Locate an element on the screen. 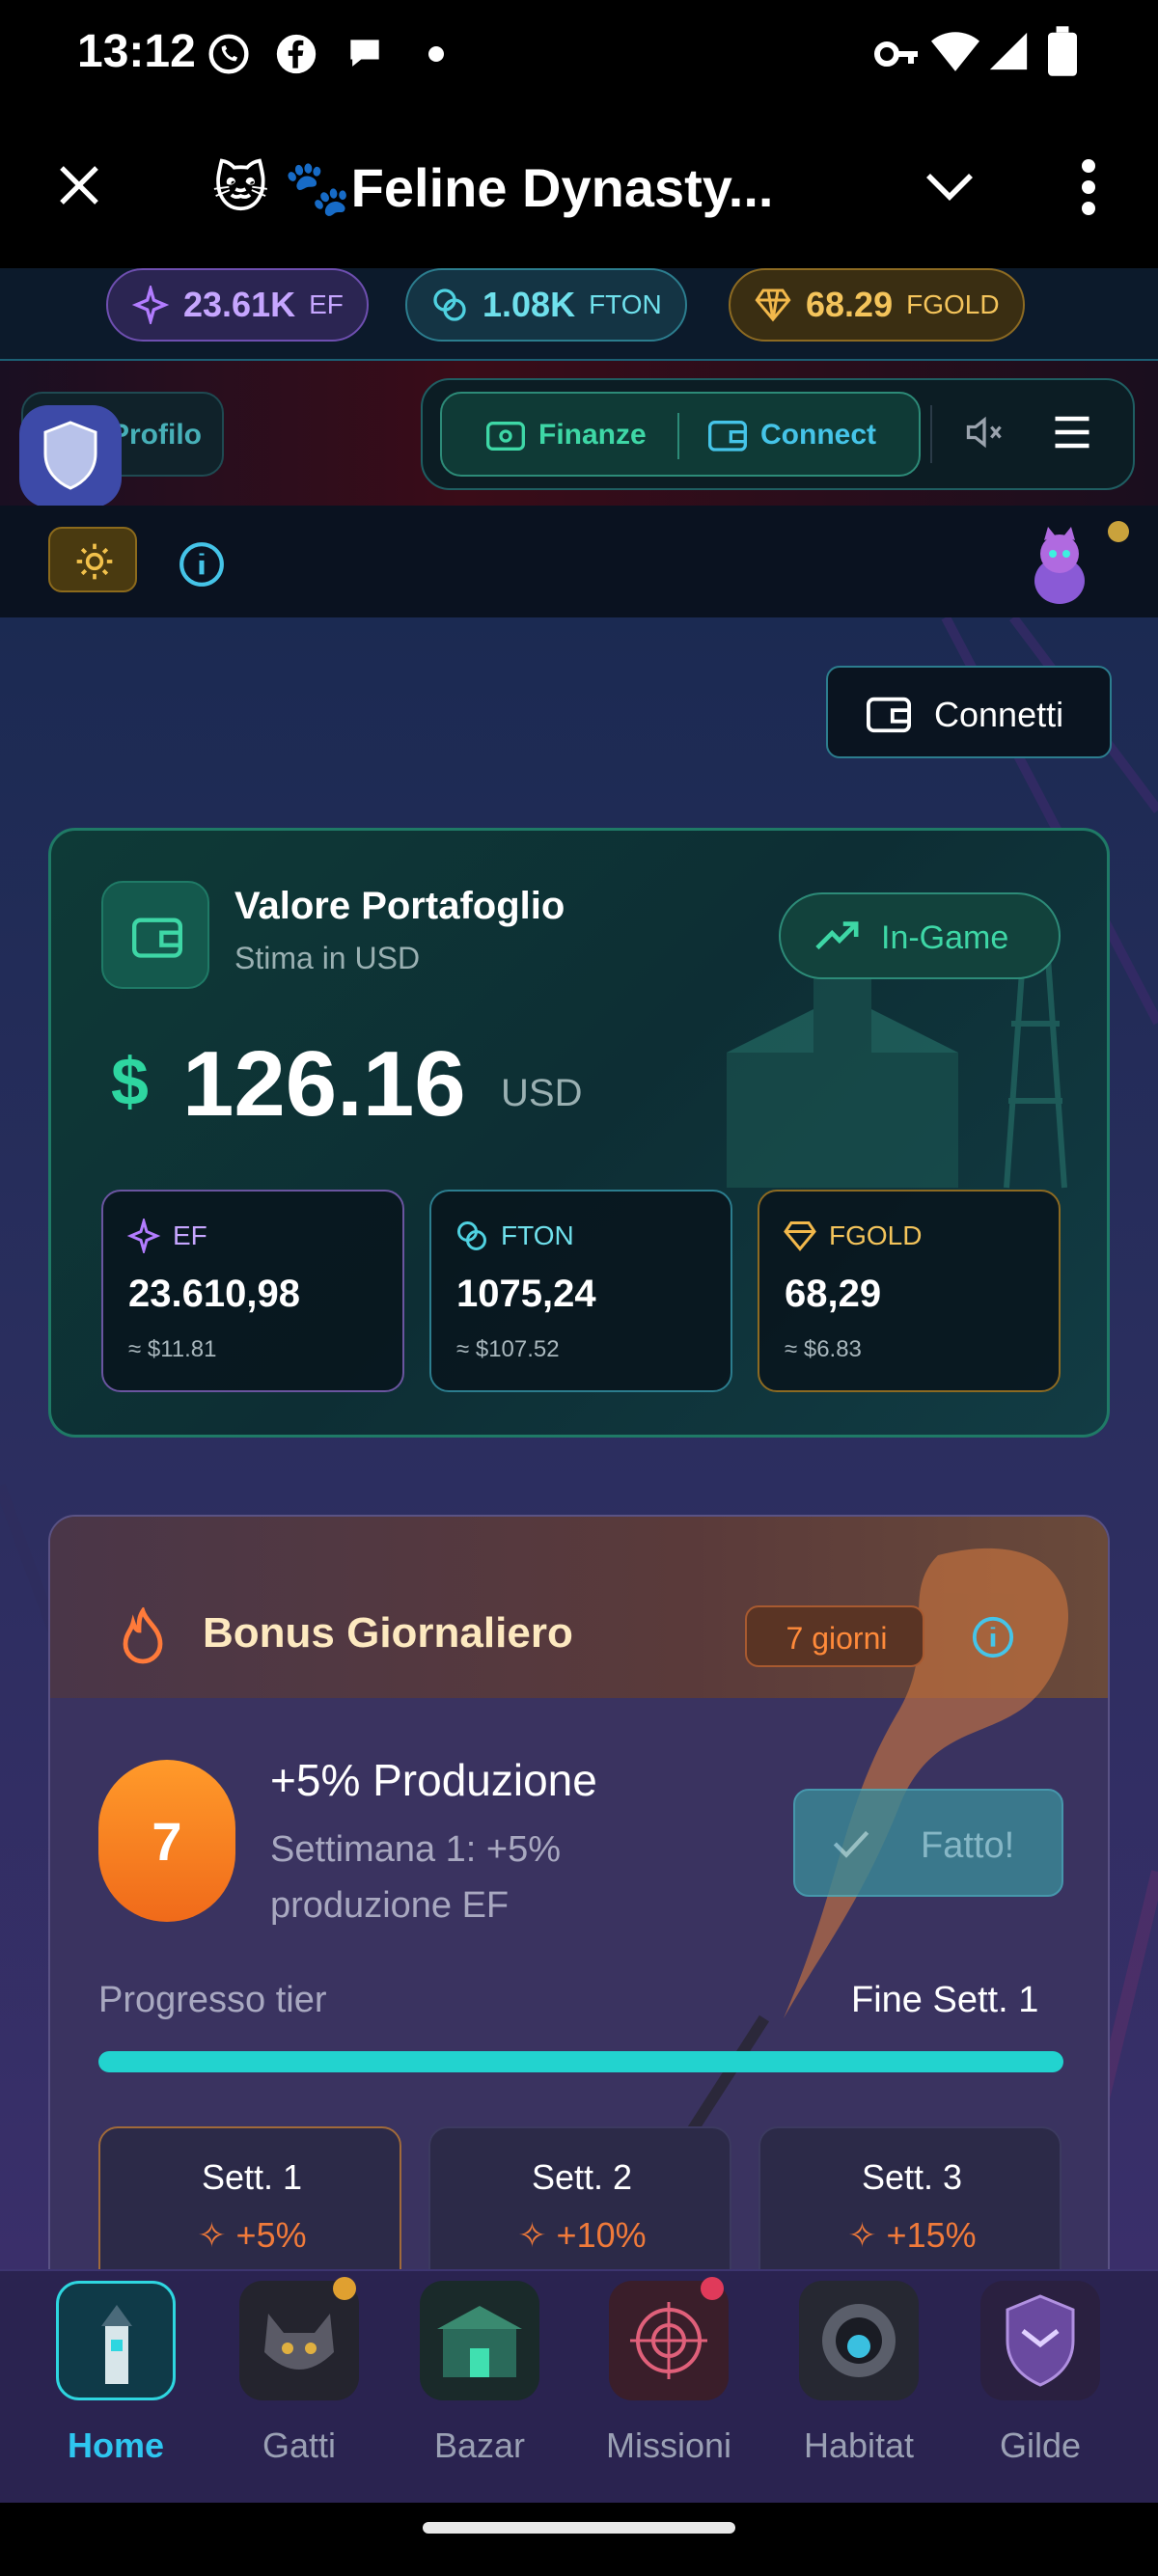 This screenshot has height=2576, width=1158. nav-home: Home is located at coordinates (115, 2388).